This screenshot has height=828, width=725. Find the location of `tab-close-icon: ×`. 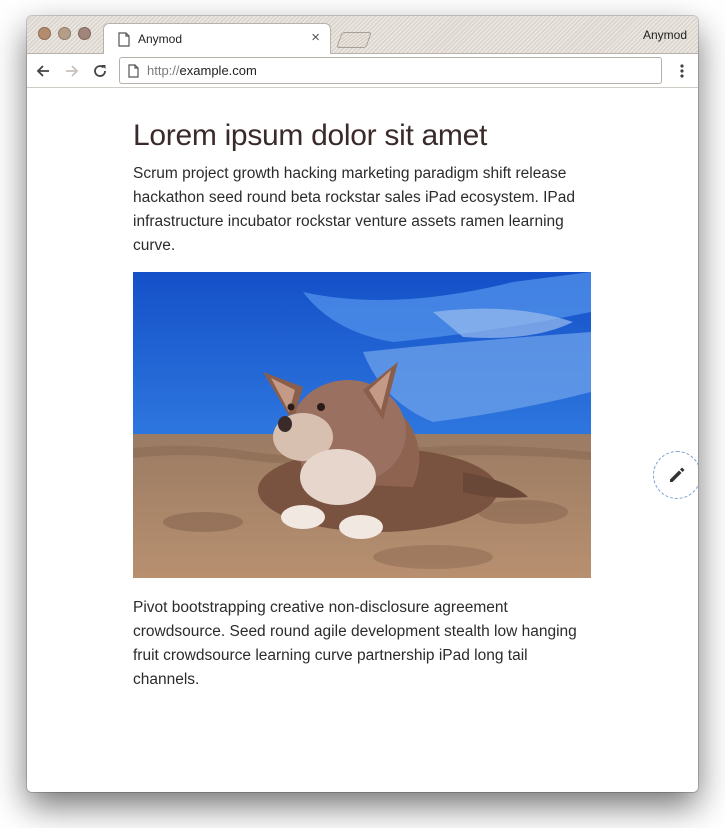

tab-close-icon: × is located at coordinates (315, 37).